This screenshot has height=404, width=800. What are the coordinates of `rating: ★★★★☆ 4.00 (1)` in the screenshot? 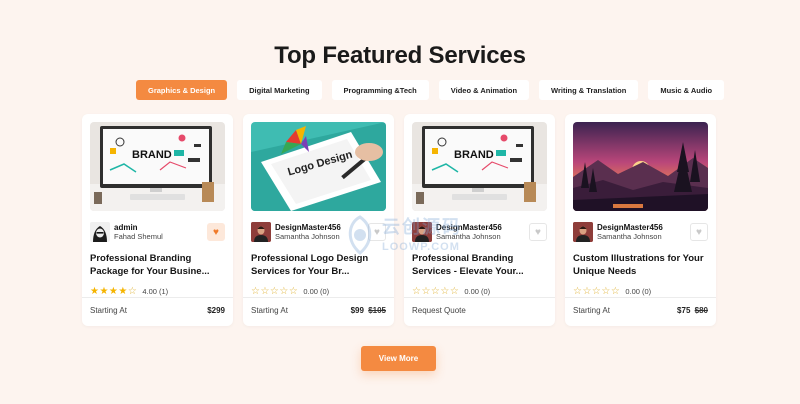 It's located at (157, 291).